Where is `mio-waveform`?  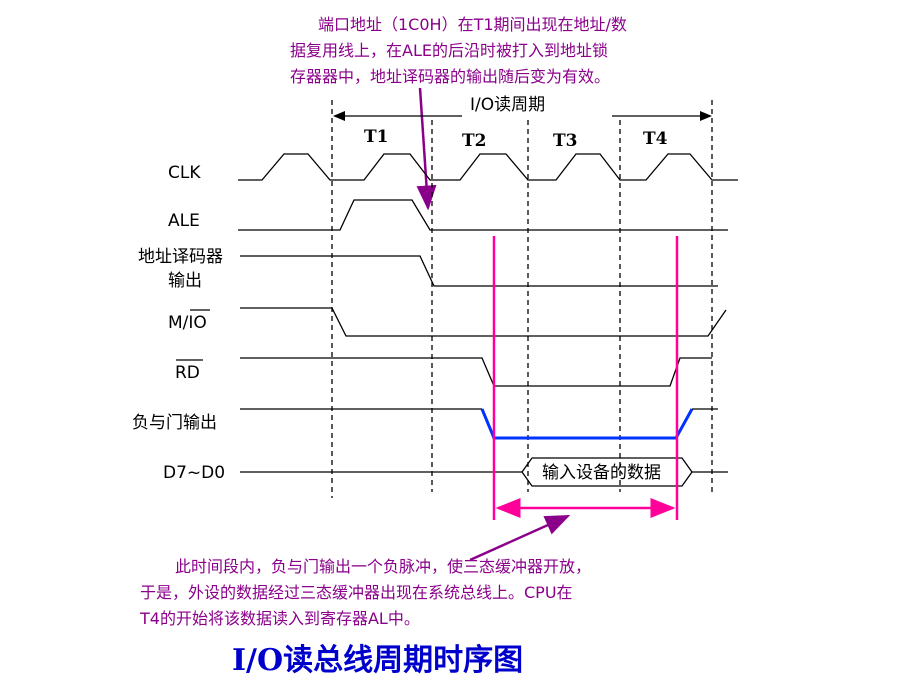 mio-waveform is located at coordinates (483, 322).